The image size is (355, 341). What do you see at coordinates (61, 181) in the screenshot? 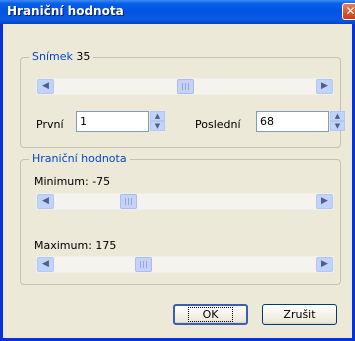
I see `minimum-label-text: Minimum:` at bounding box center [61, 181].